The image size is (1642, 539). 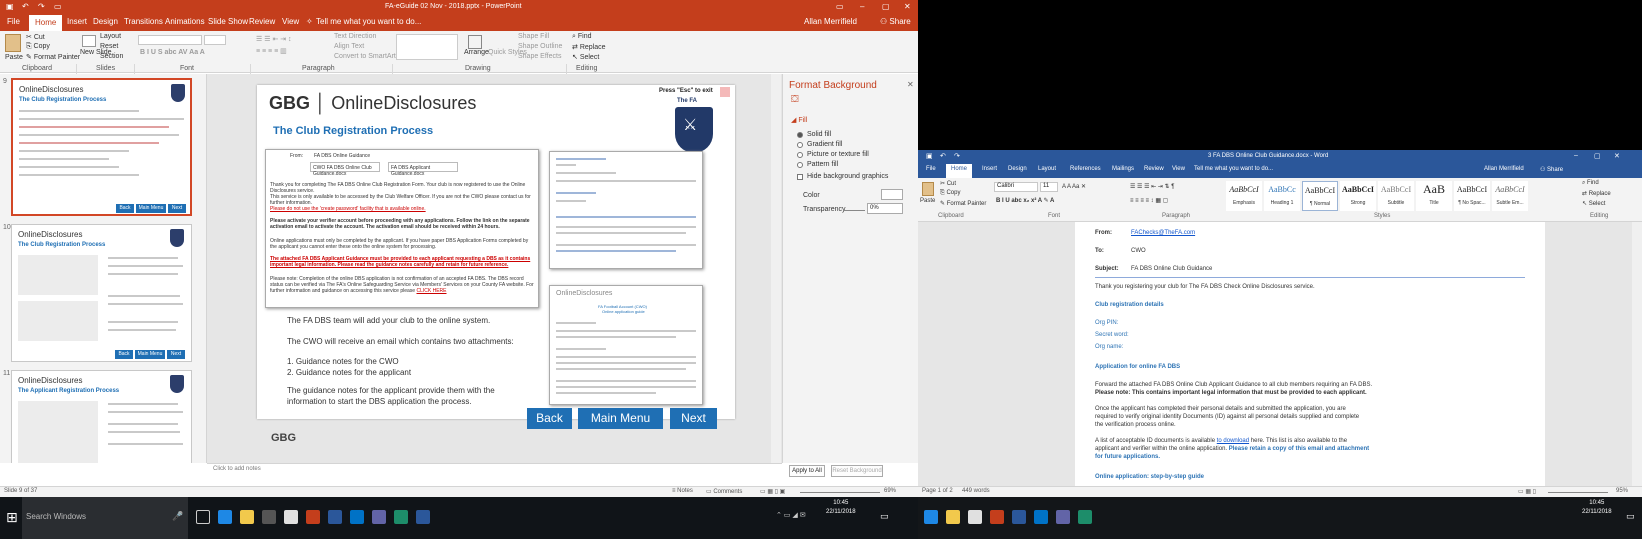 I want to click on font-size-controls: A A Aa ✕, so click(x=1074, y=186).